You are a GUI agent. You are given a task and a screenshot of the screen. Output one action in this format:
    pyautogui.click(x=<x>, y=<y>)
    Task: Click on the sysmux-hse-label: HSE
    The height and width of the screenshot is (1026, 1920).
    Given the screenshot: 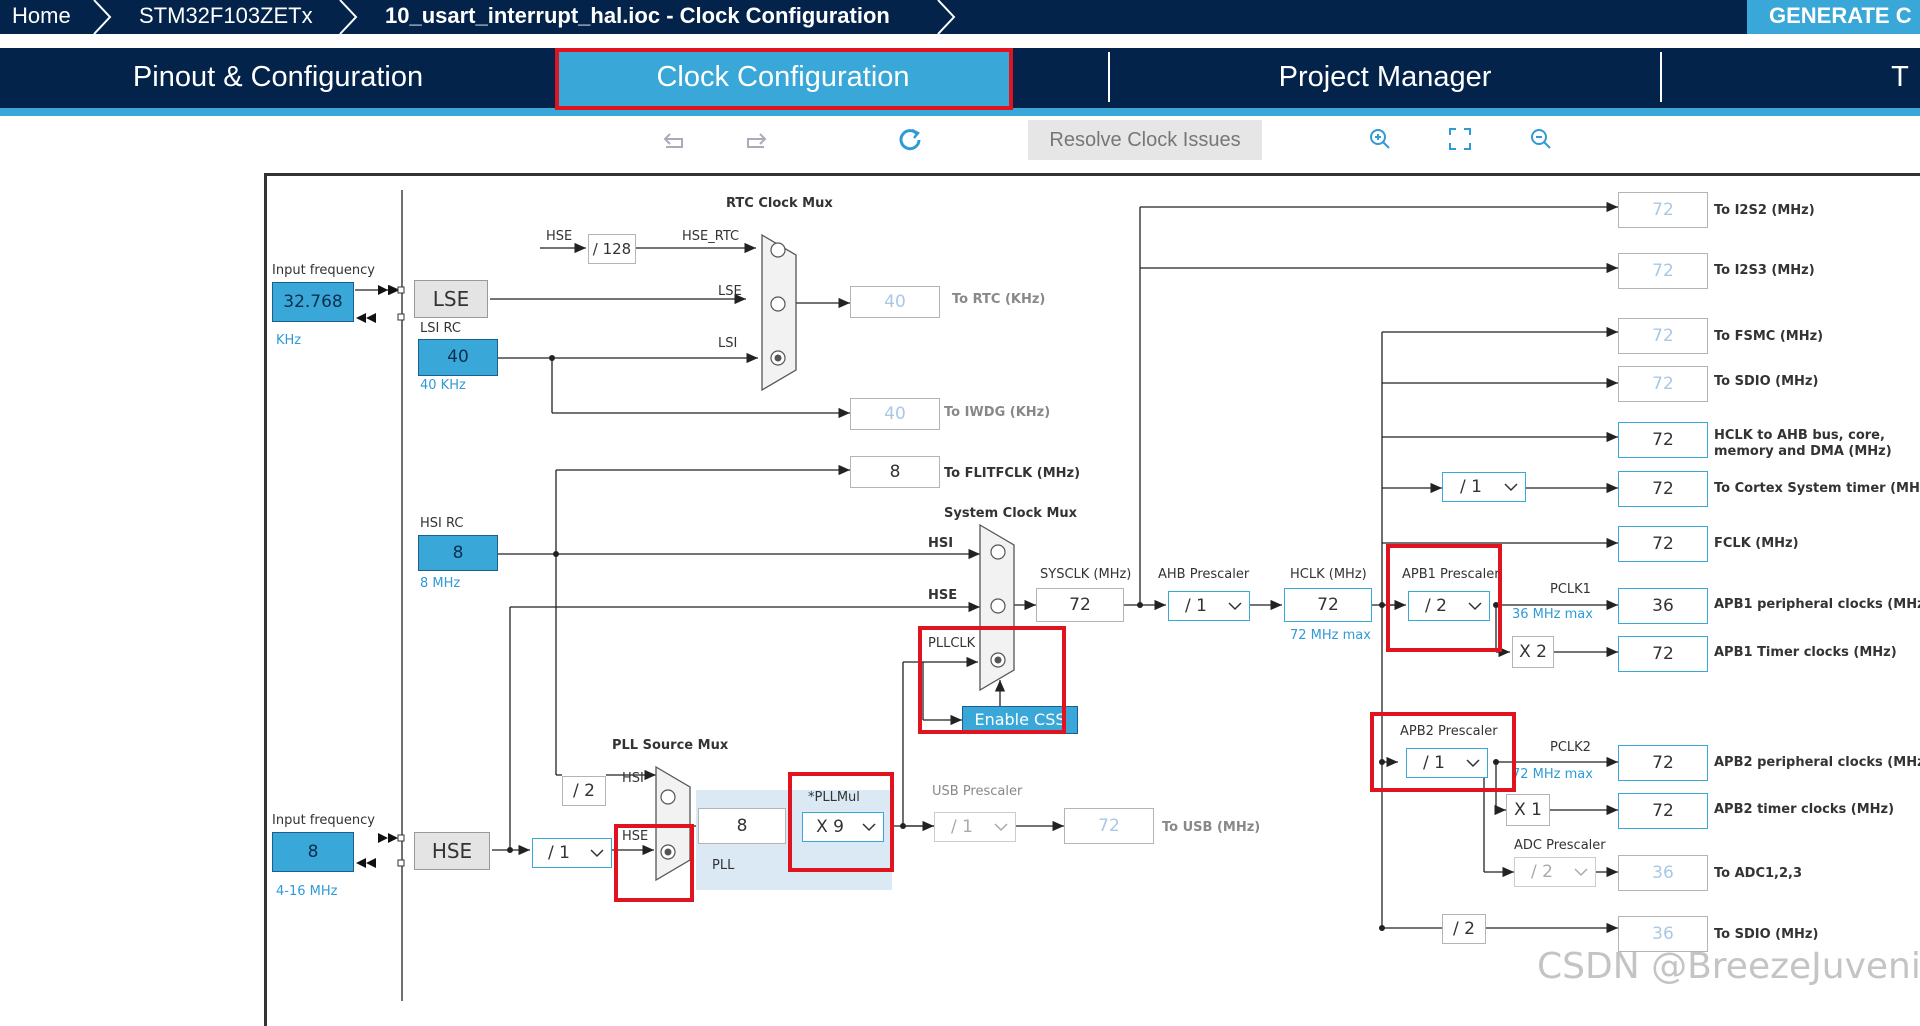 What is the action you would take?
    pyautogui.click(x=943, y=595)
    